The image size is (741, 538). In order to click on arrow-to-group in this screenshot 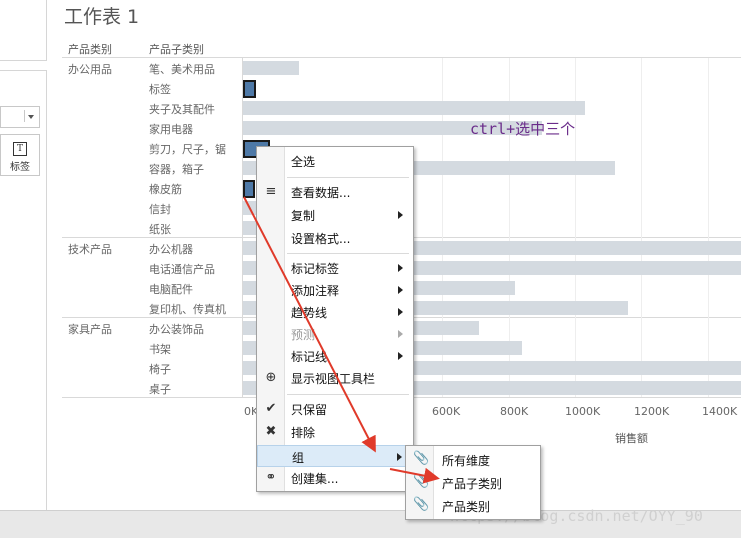, I will do `click(309, 324)`.